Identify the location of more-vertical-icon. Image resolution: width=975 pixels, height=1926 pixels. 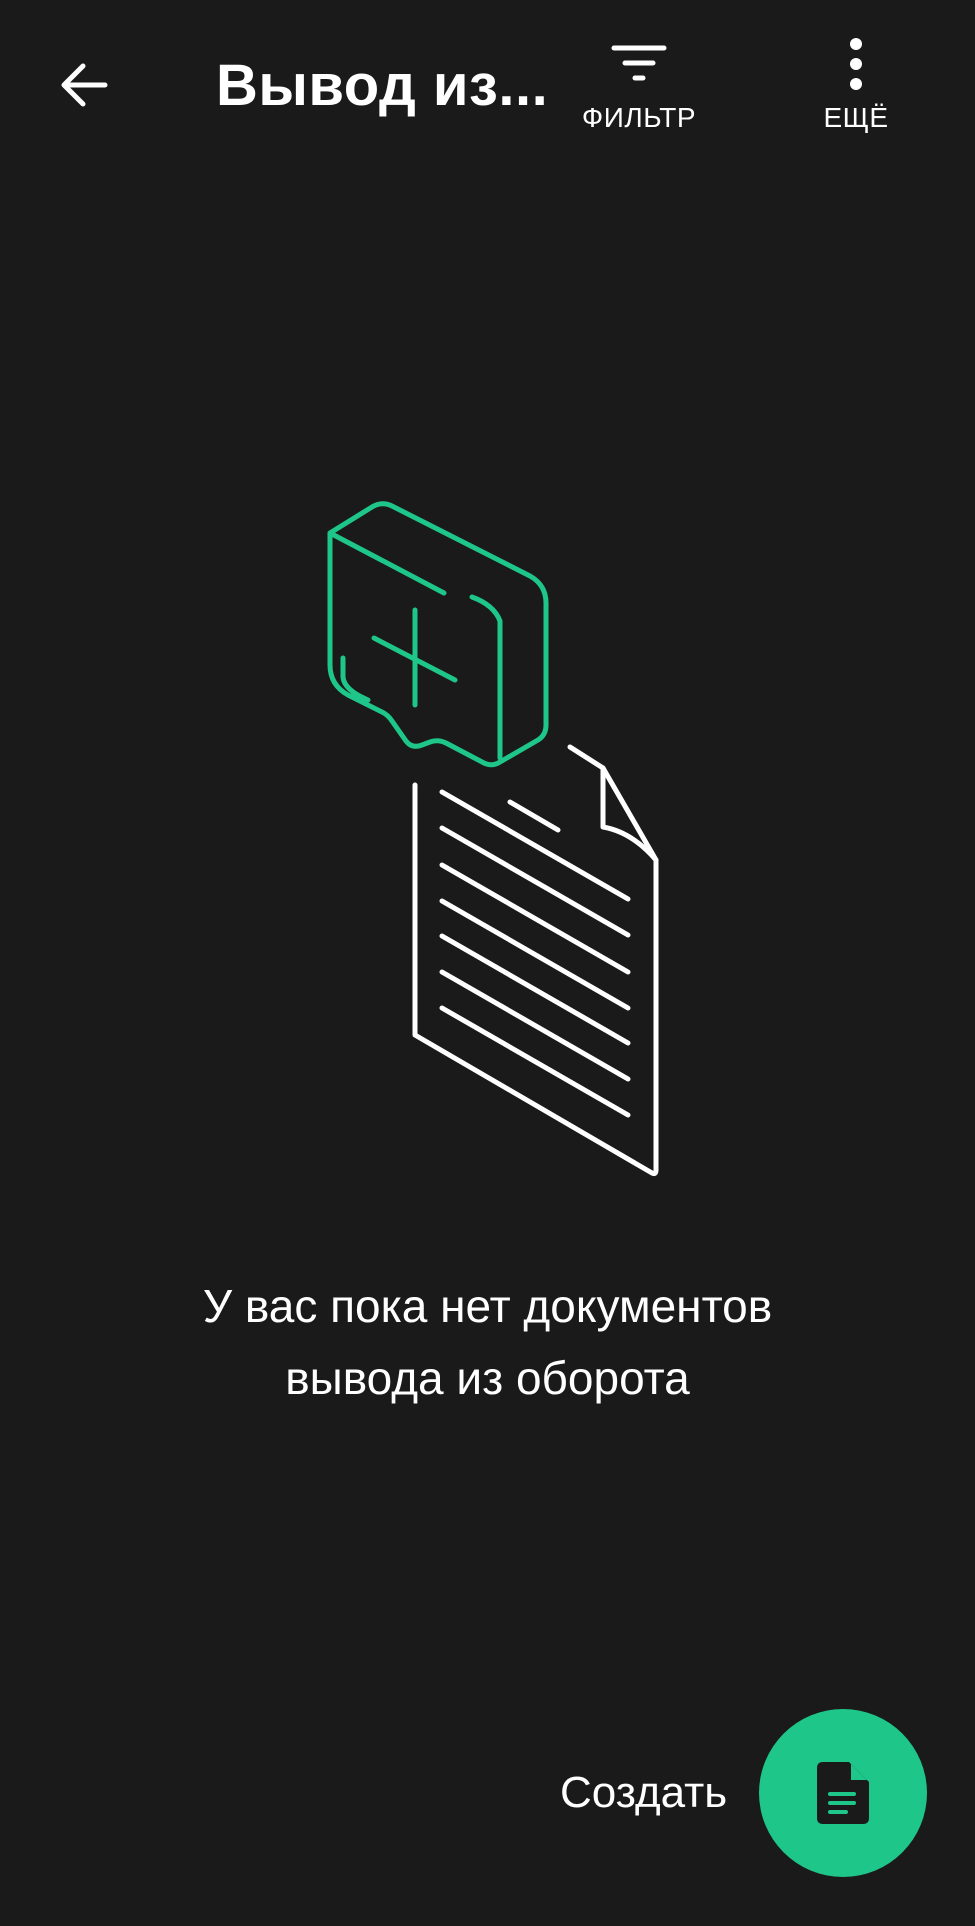
(856, 64).